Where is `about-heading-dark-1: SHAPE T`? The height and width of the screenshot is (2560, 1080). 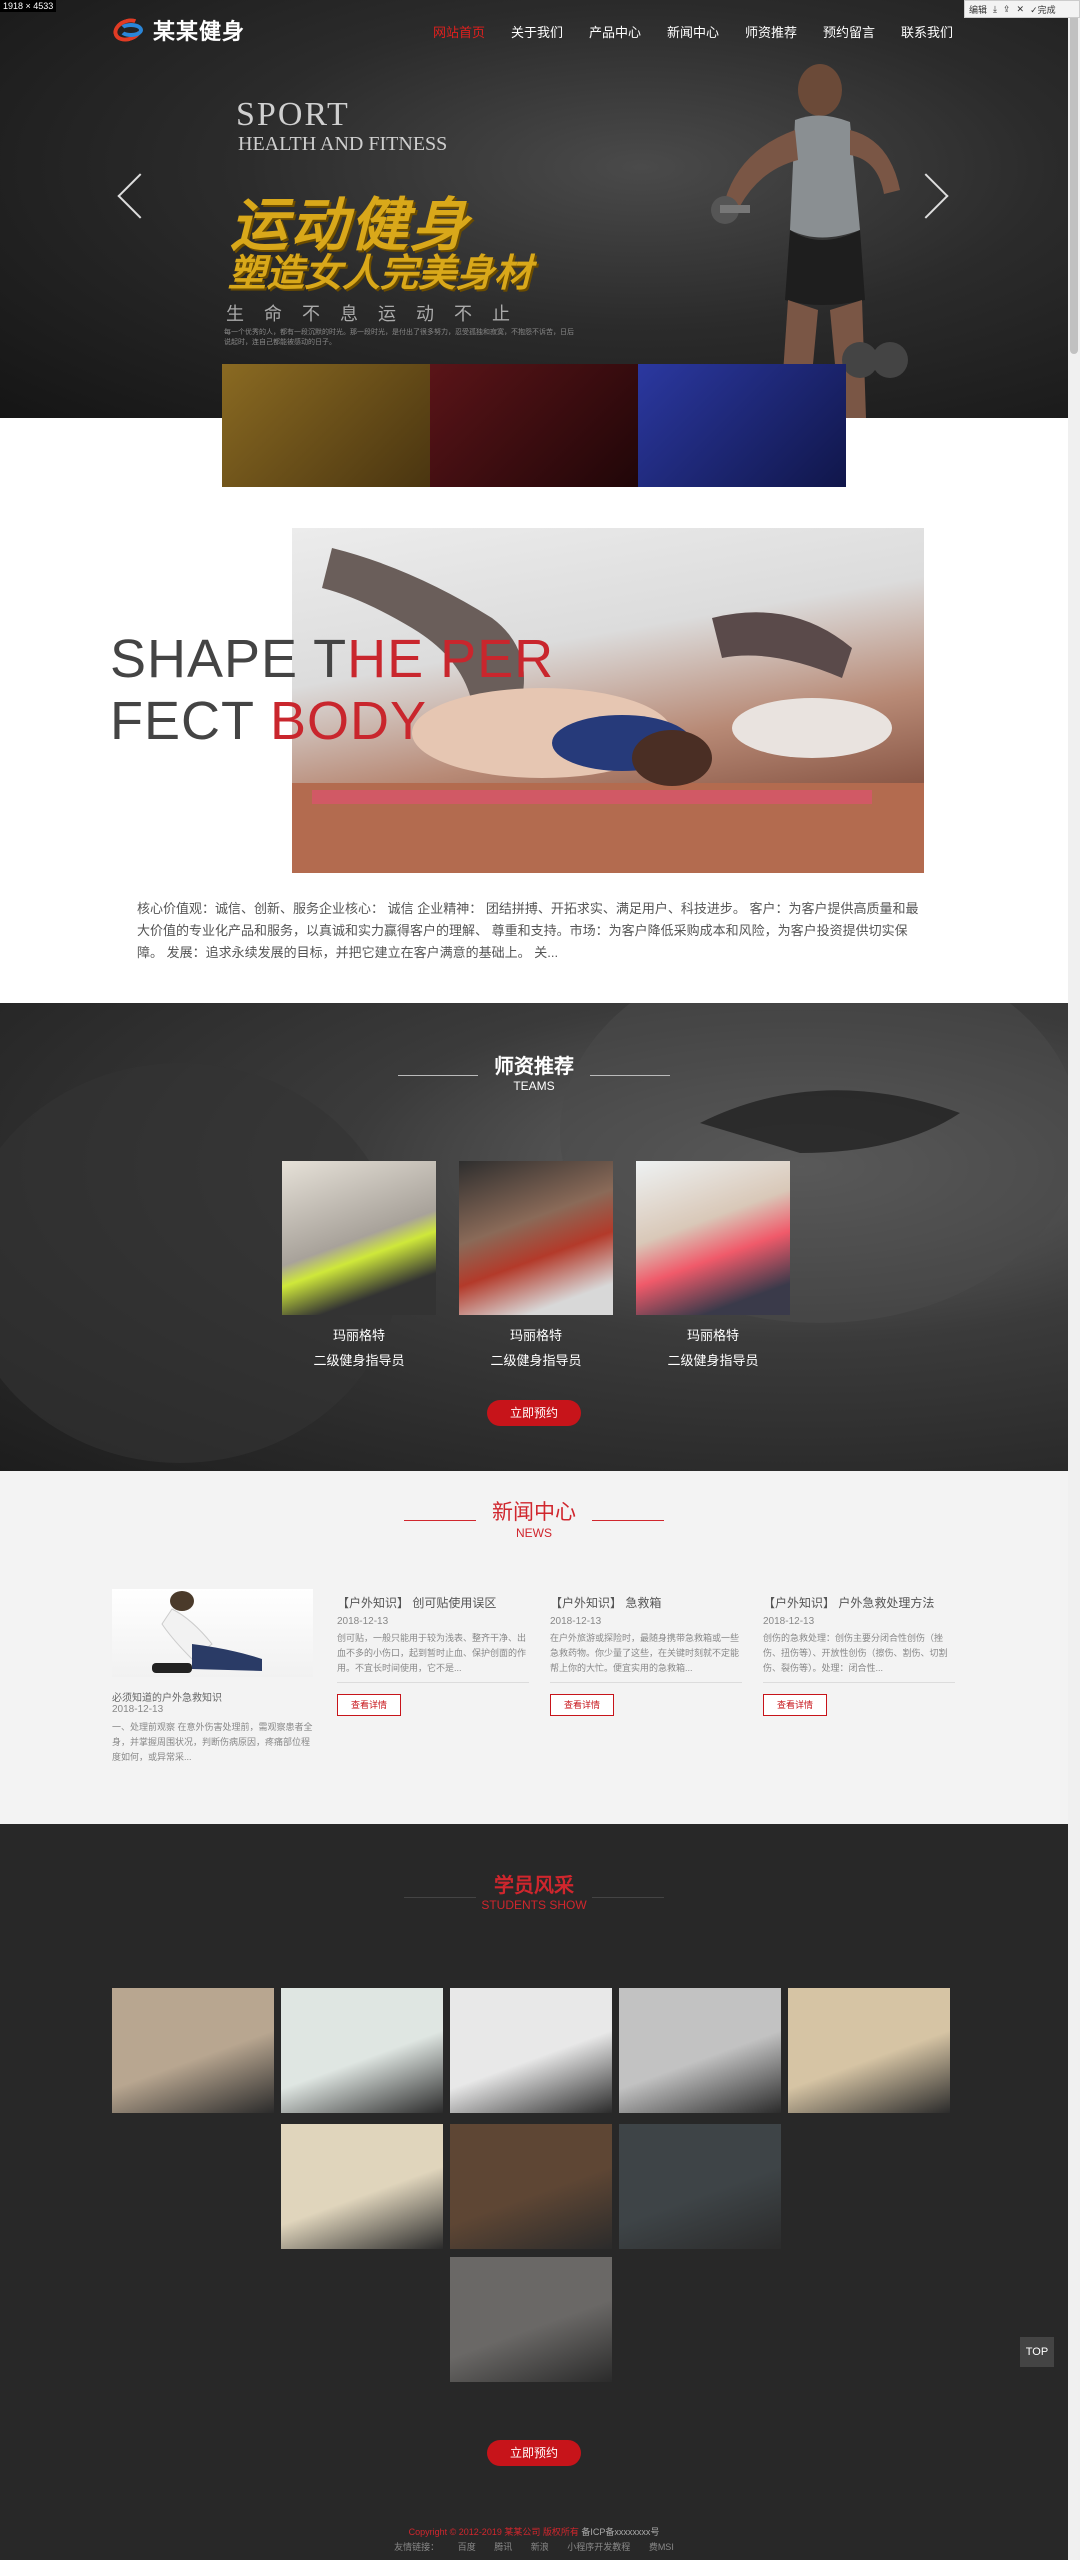
about-heading-dark-1: SHAPE T is located at coordinates (229, 659).